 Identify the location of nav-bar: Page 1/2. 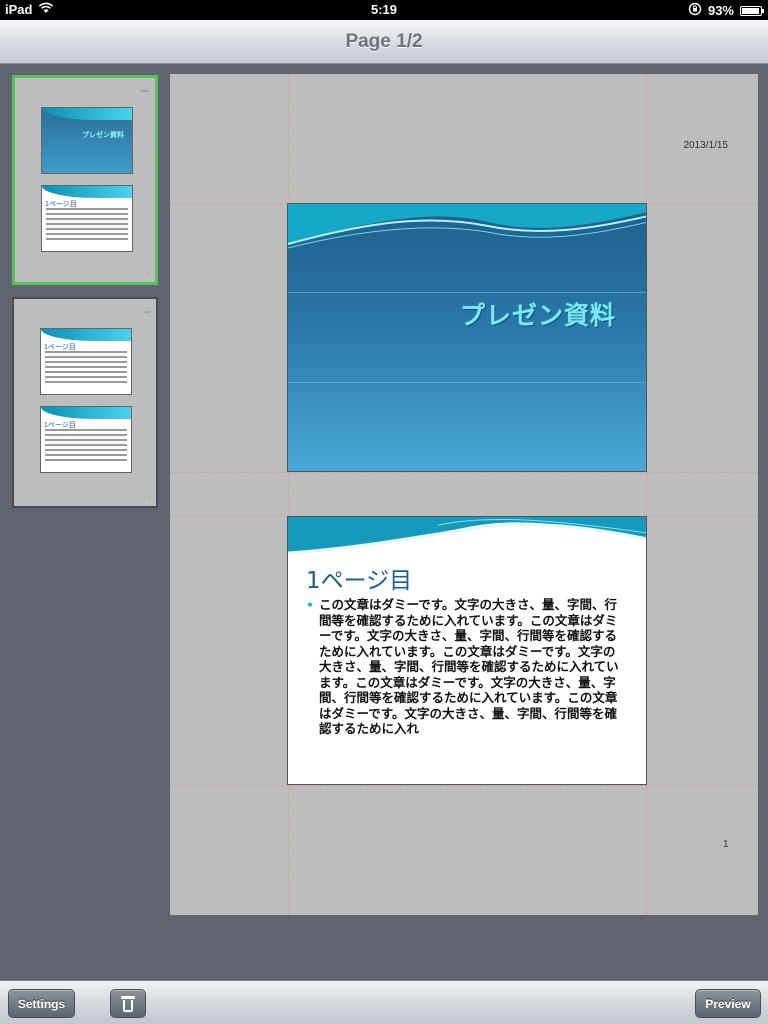
(384, 42).